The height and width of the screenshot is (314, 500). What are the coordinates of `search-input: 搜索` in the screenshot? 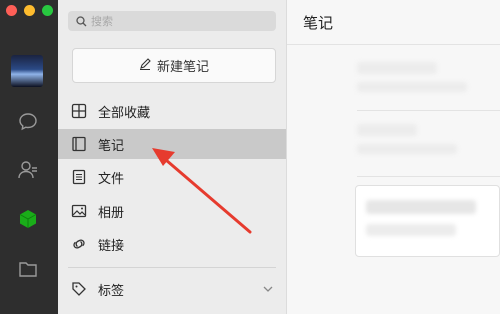 It's located at (172, 21).